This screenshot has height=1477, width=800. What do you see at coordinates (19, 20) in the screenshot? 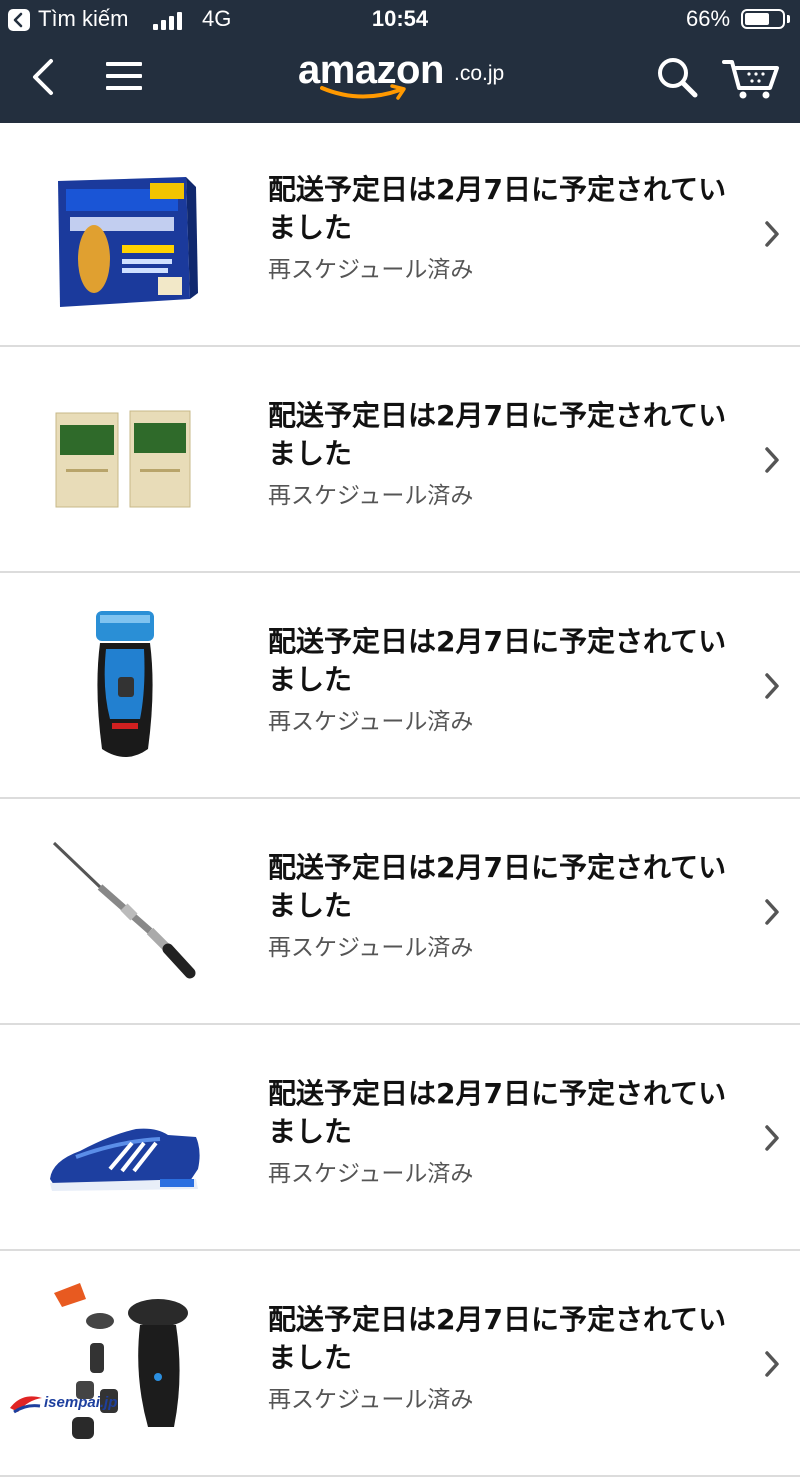
I see `back-to-app-icon` at bounding box center [19, 20].